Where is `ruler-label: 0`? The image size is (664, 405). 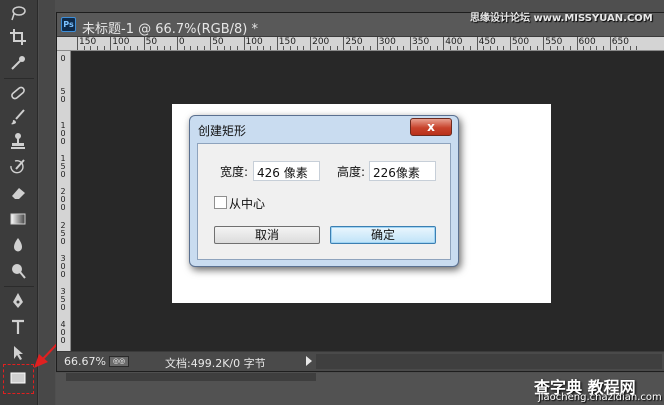
ruler-label: 0 is located at coordinates (63, 58).